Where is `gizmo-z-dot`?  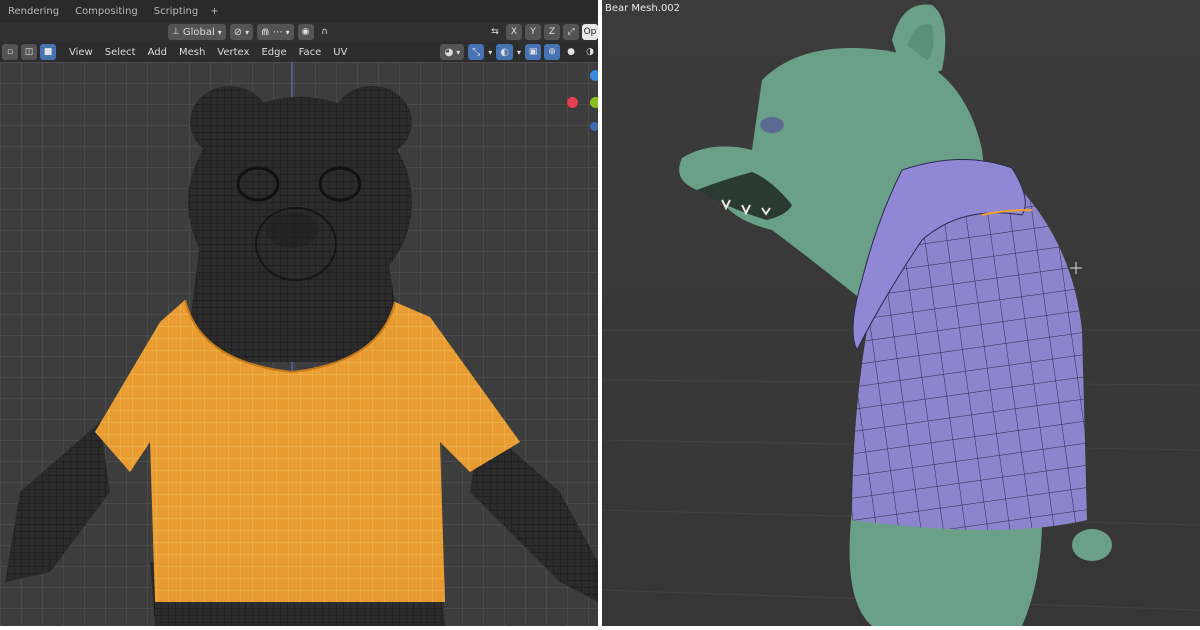 gizmo-z-dot is located at coordinates (594, 75).